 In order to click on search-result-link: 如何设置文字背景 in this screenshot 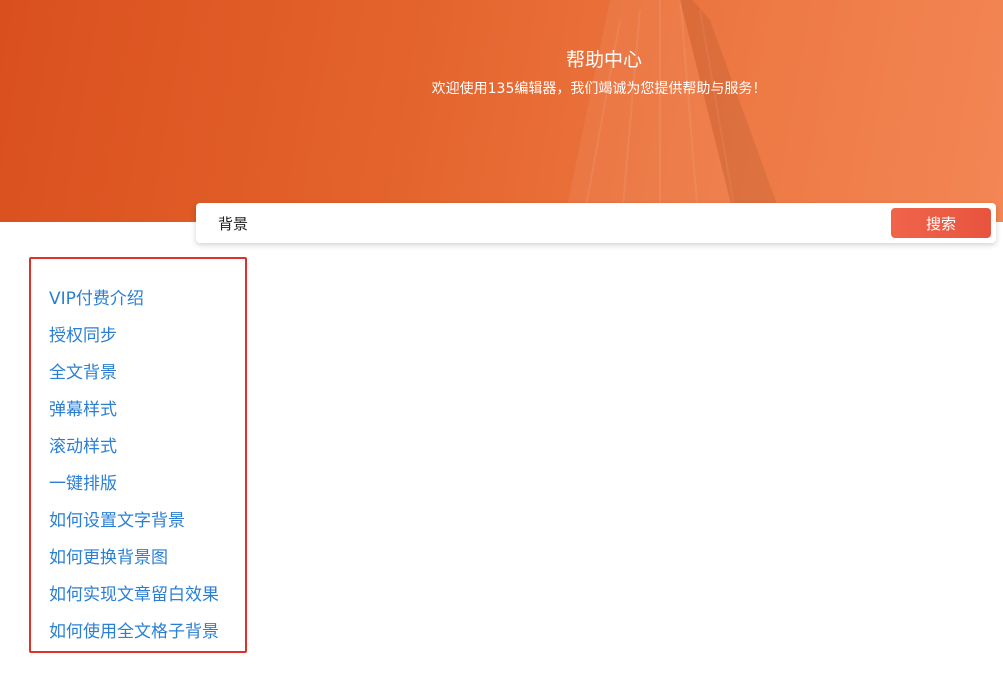, I will do `click(134, 526)`.